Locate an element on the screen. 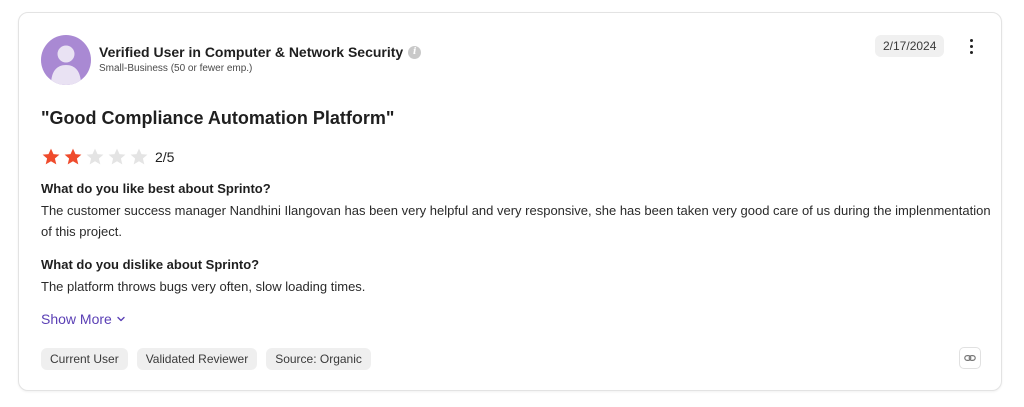 The width and height of the screenshot is (1024, 407). show-more-label: Show More is located at coordinates (76, 319).